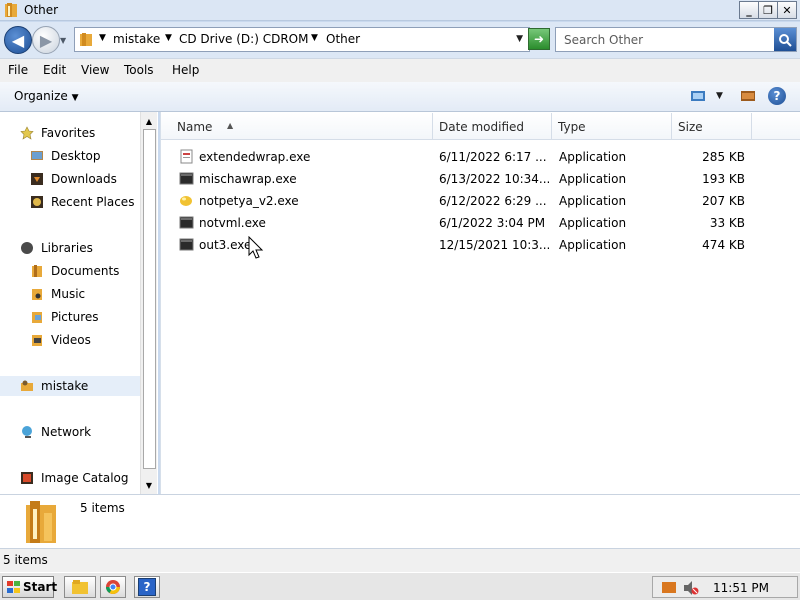  I want to click on file-date: 6/1/2022 3:04 PM, so click(492, 223).